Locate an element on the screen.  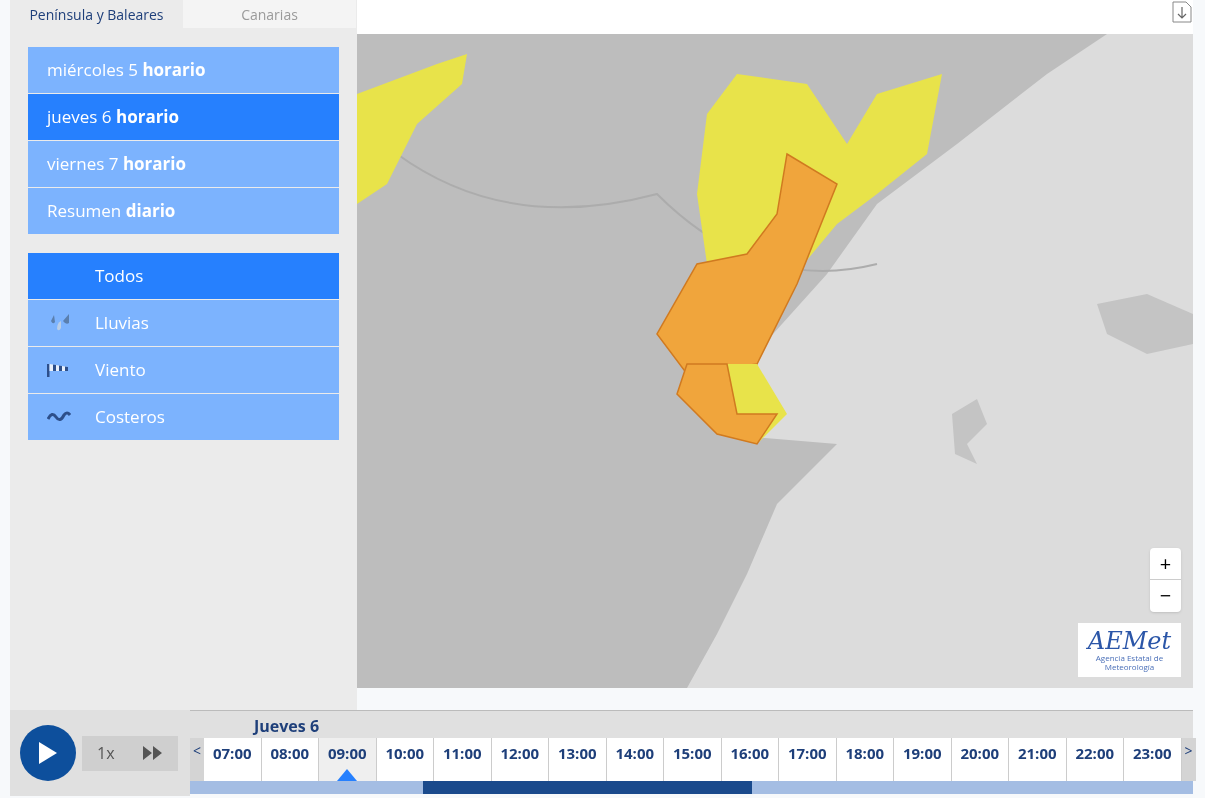
speed-control: 1x is located at coordinates (130, 753).